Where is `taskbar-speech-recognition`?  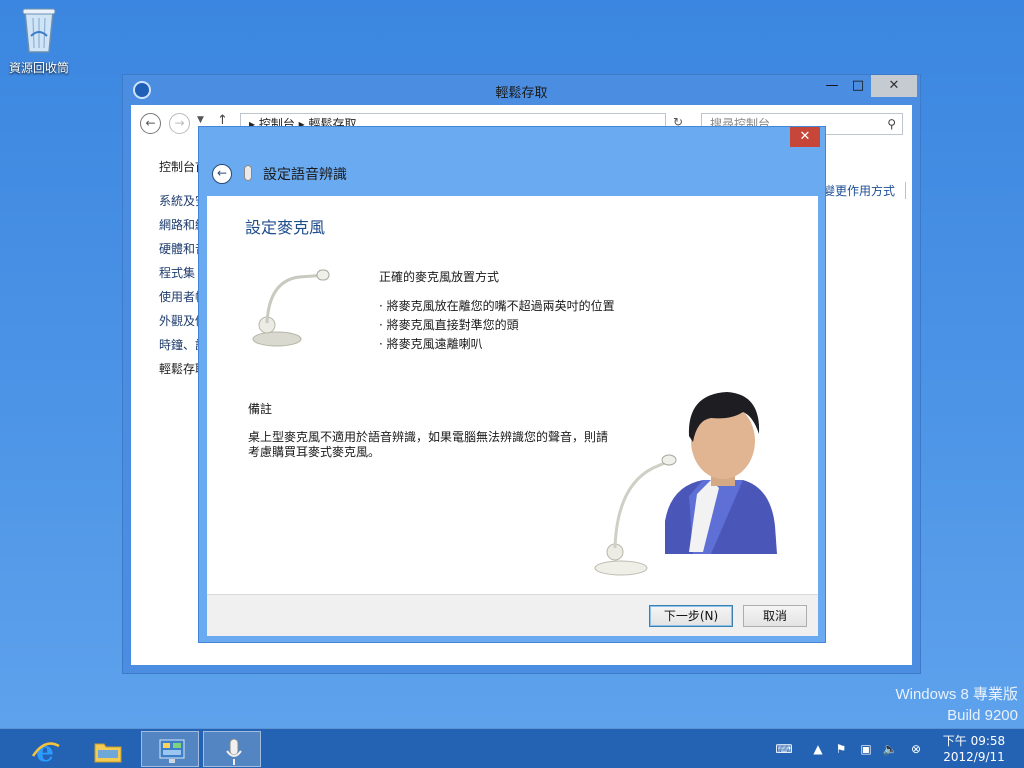 taskbar-speech-recognition is located at coordinates (232, 749).